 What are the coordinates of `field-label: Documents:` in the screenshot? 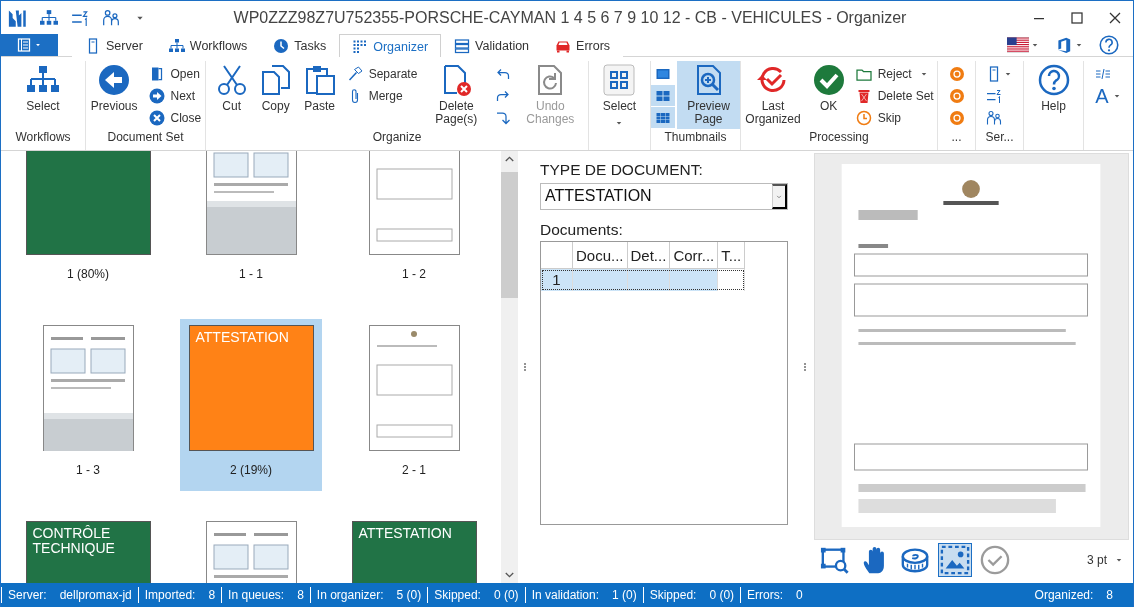 It's located at (582, 230).